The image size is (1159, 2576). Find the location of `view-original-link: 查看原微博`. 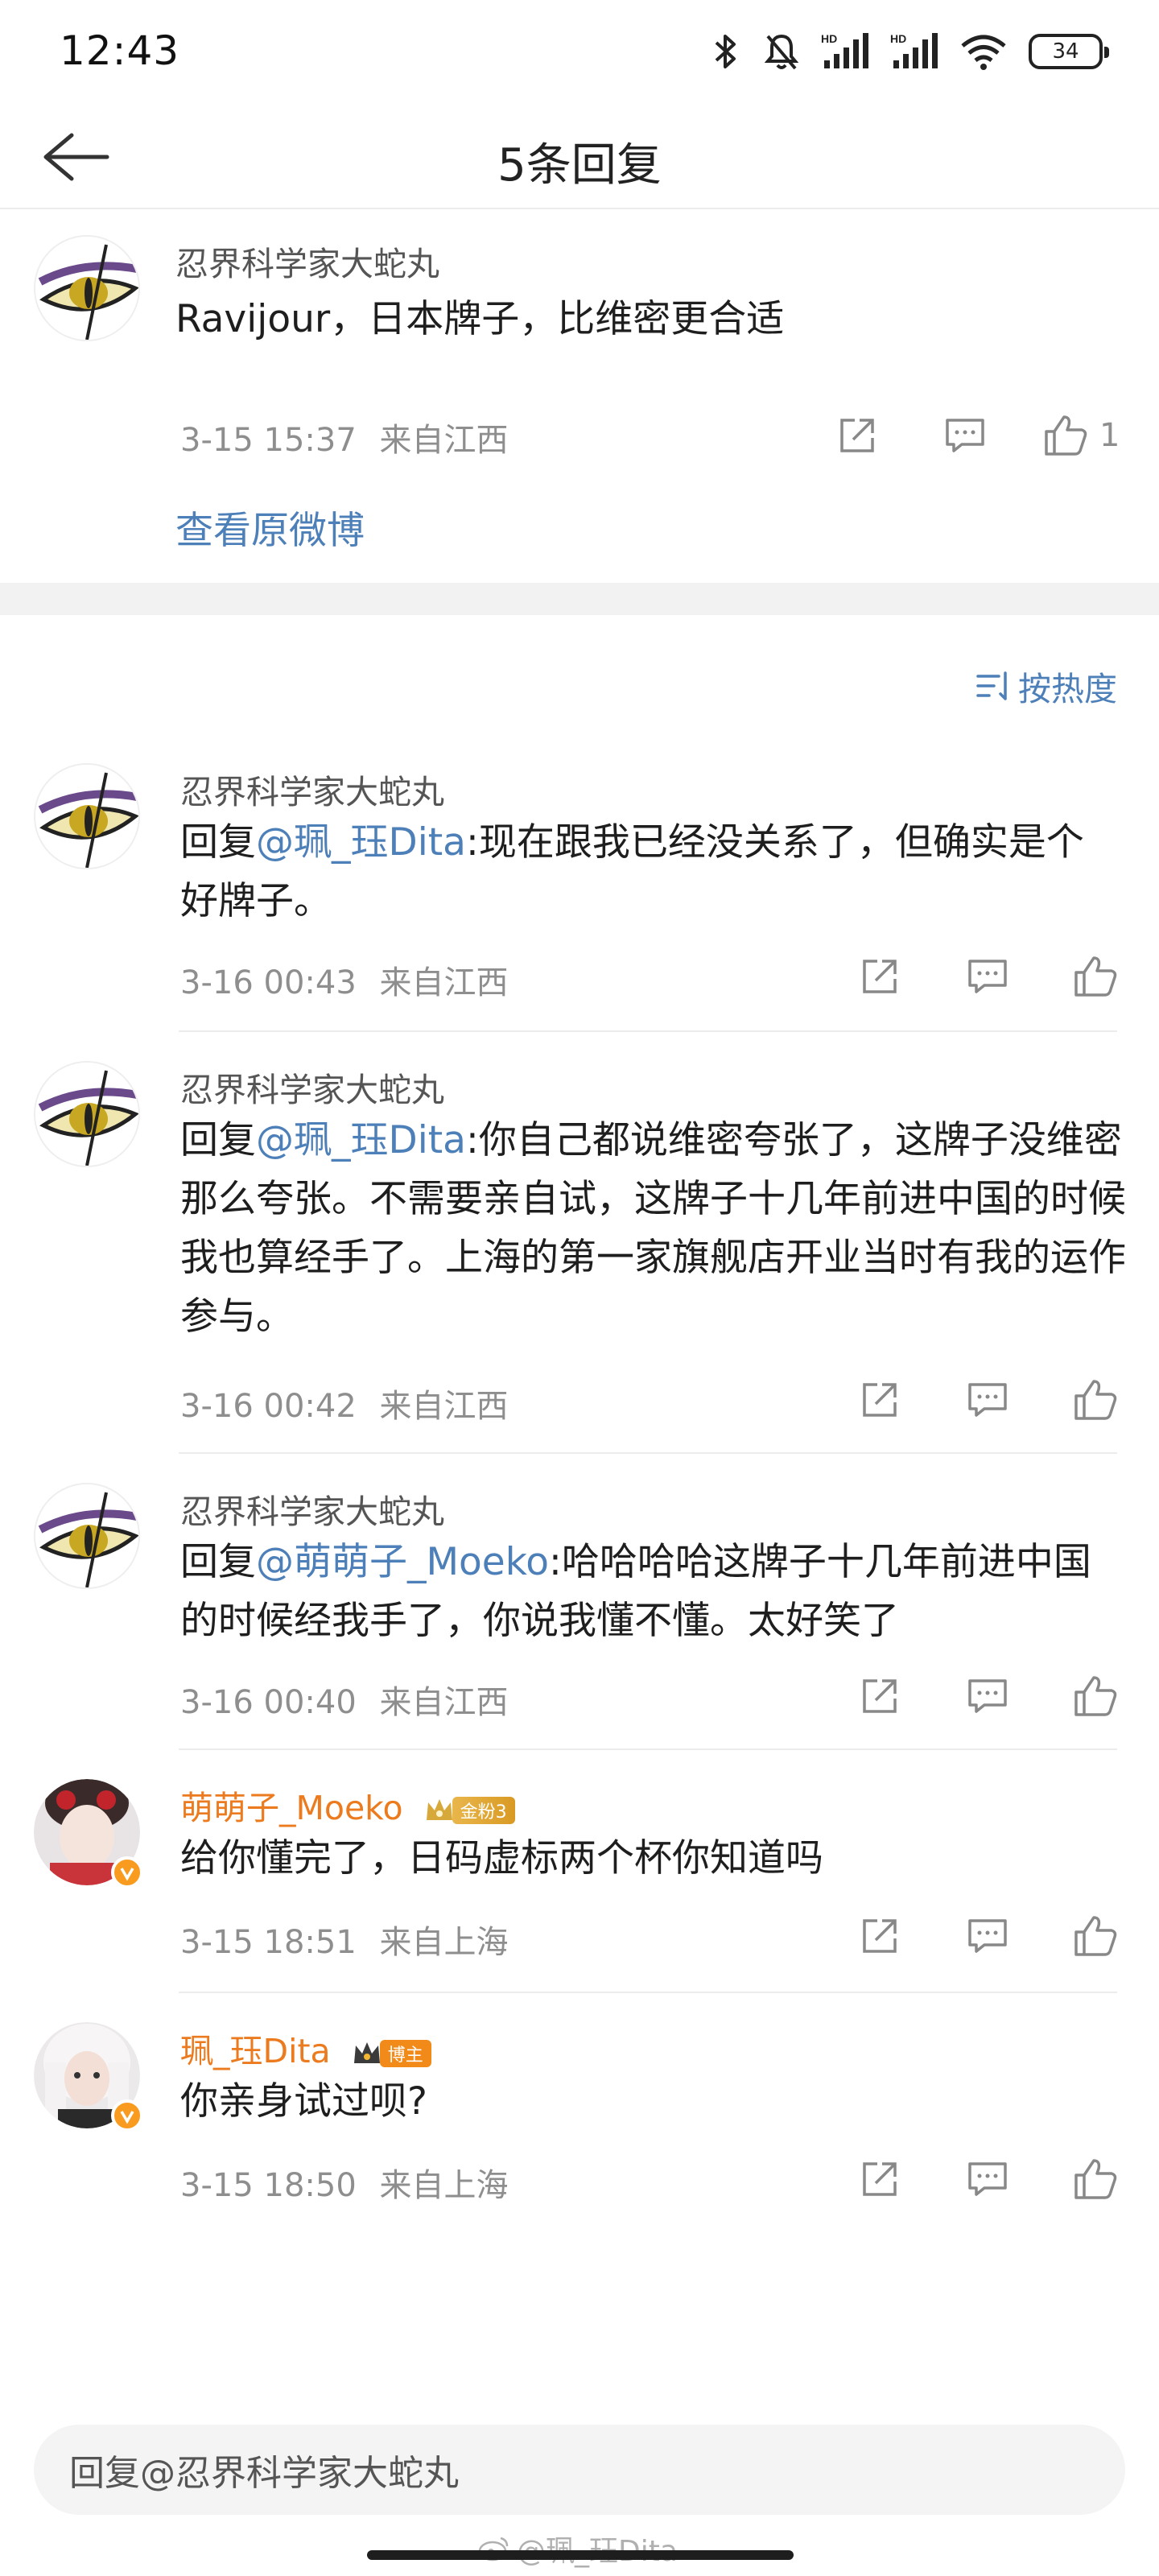

view-original-link: 查看原微博 is located at coordinates (270, 527).